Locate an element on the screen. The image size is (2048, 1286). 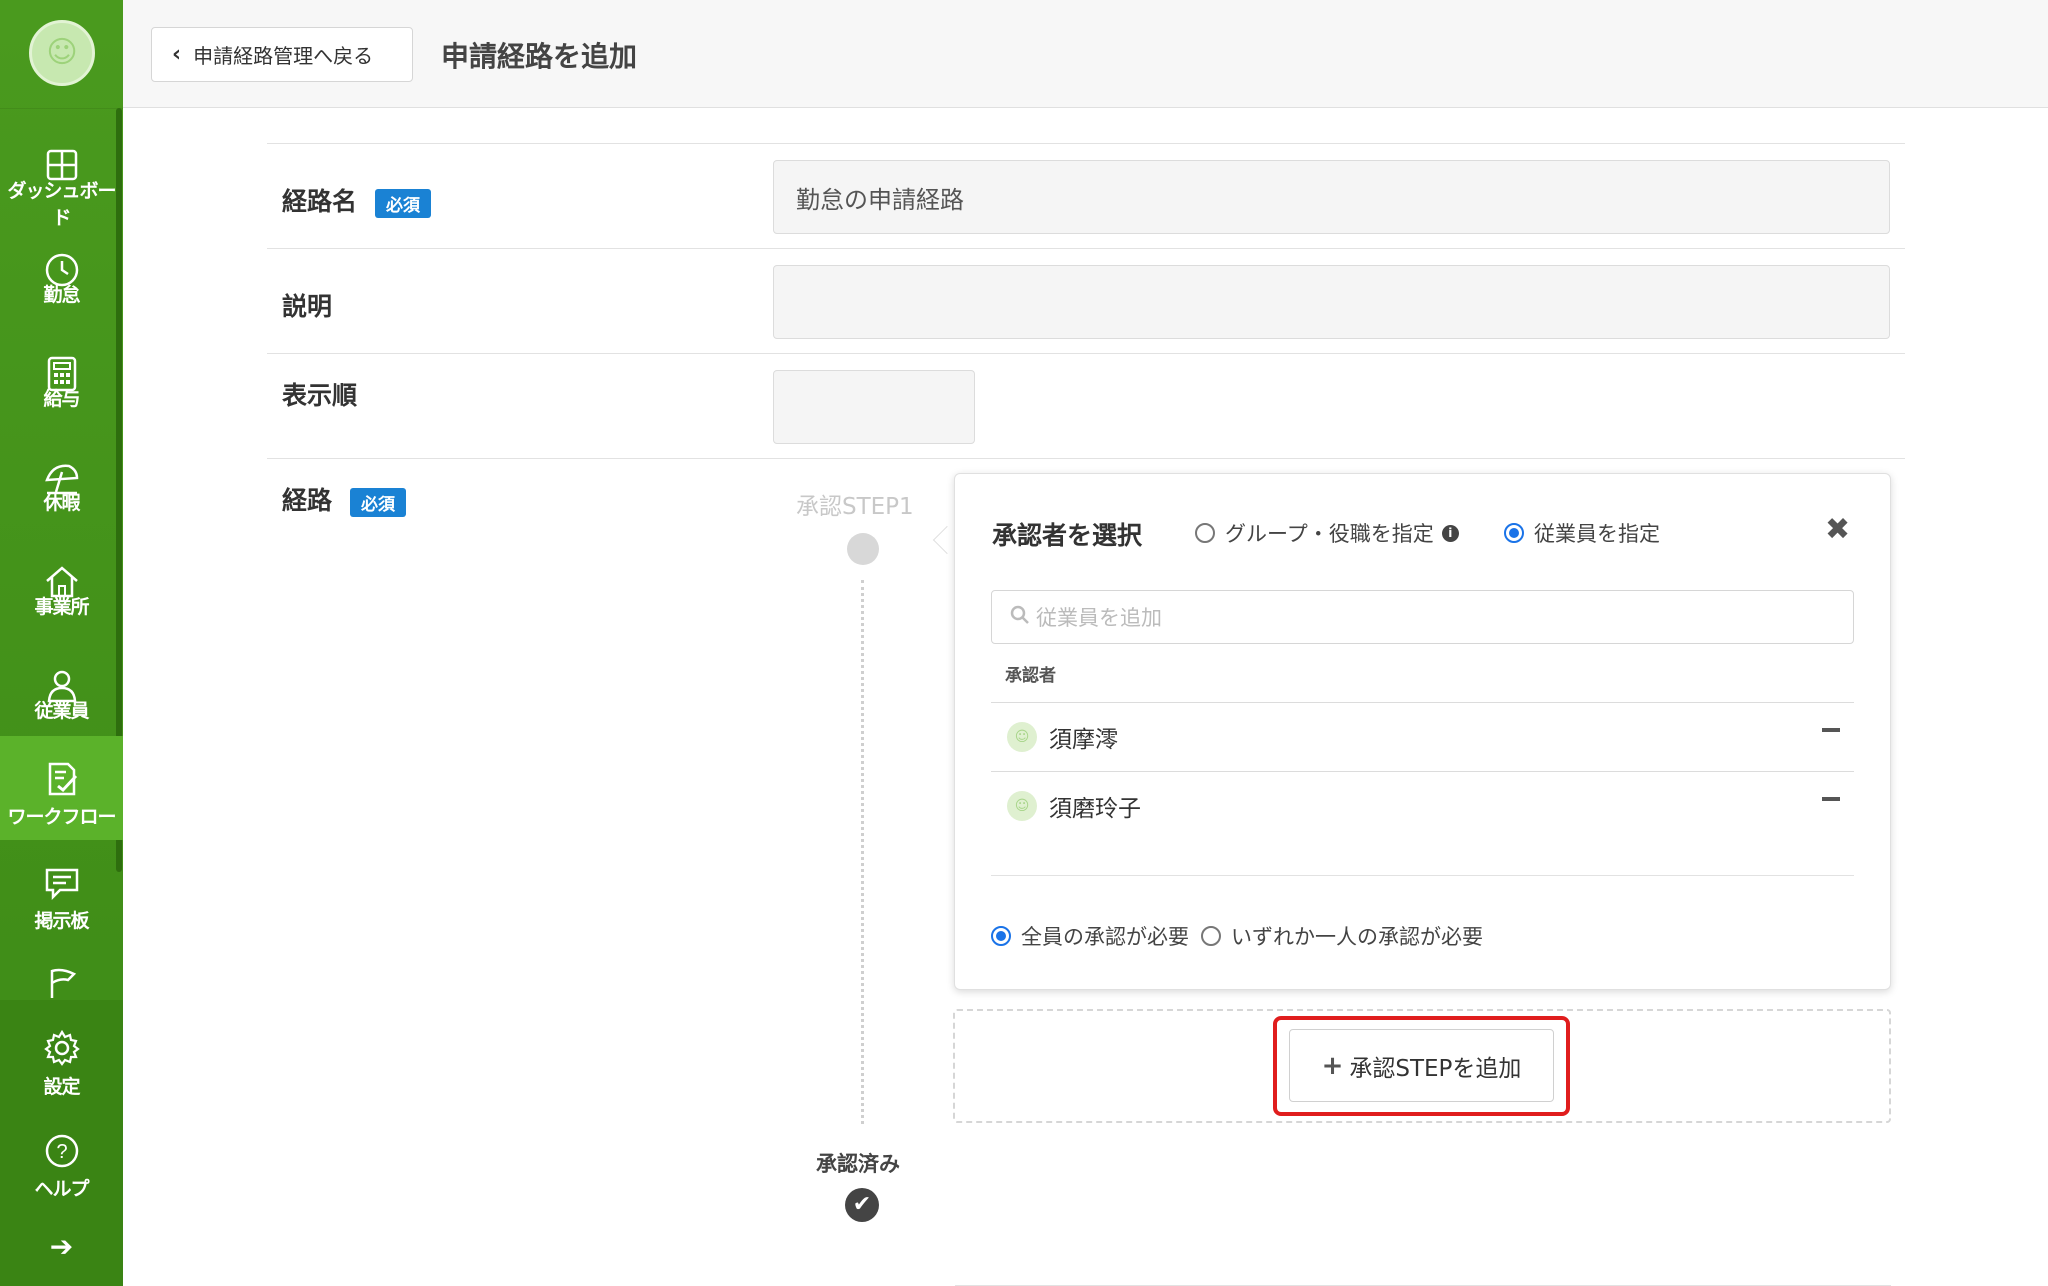
search-placeholder: 従業員を追加 is located at coordinates (1099, 618).